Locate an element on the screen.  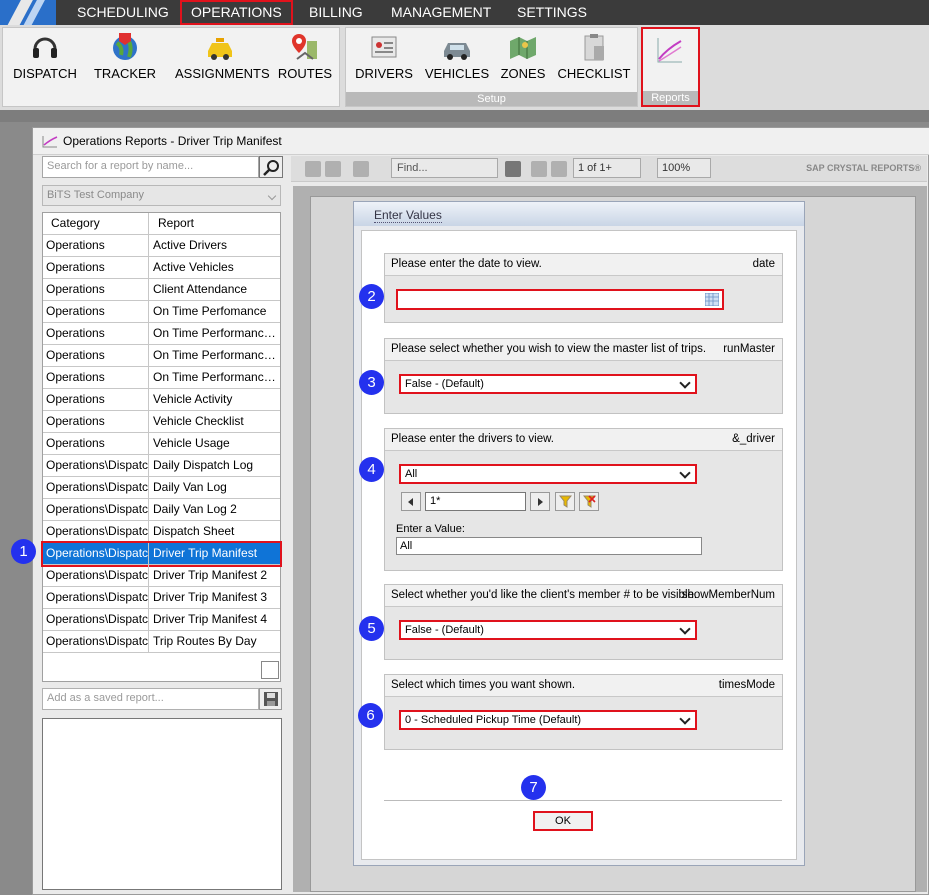
column-header-category: Category is located at coordinates (96, 223).